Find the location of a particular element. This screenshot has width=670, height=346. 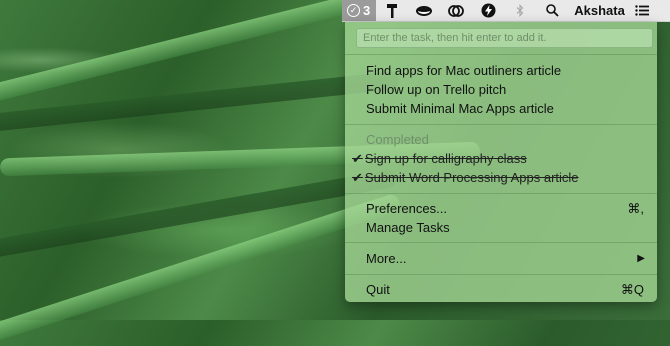

completed-header: Completed is located at coordinates (397, 139).